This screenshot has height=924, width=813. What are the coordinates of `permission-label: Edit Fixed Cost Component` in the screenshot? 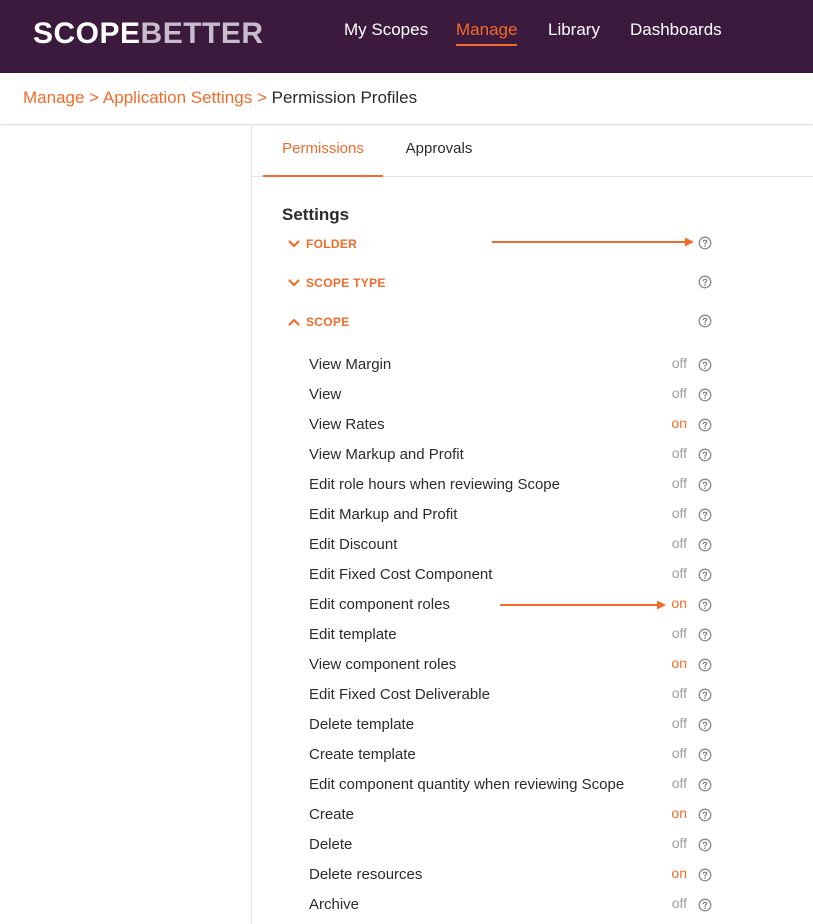 It's located at (401, 574).